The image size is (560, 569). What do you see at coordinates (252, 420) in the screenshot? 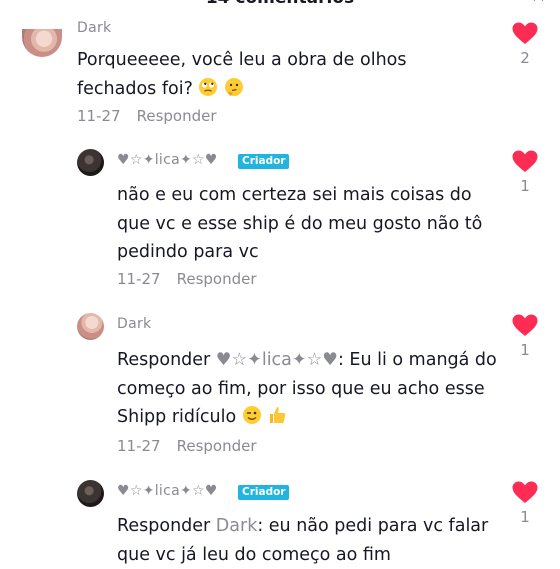
I see `winking-emoji` at bounding box center [252, 420].